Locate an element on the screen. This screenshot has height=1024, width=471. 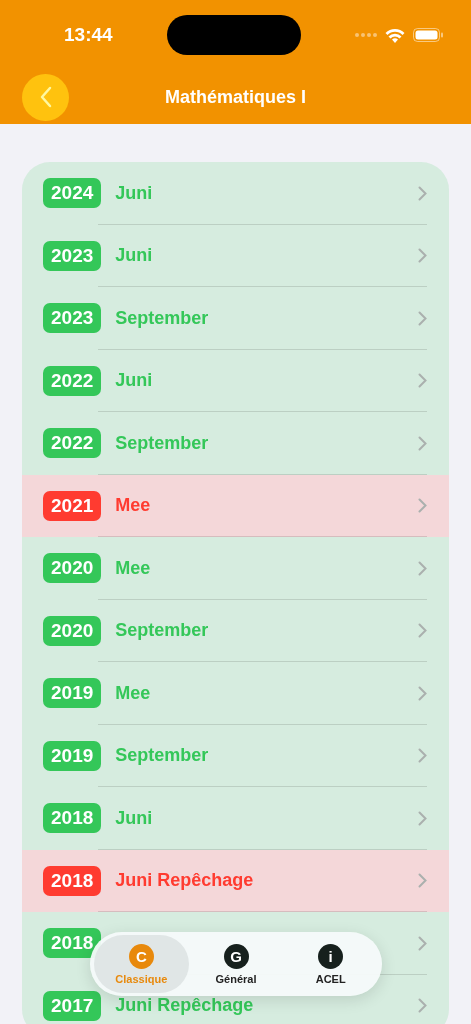
letter-icon: G is located at coordinates (236, 956).